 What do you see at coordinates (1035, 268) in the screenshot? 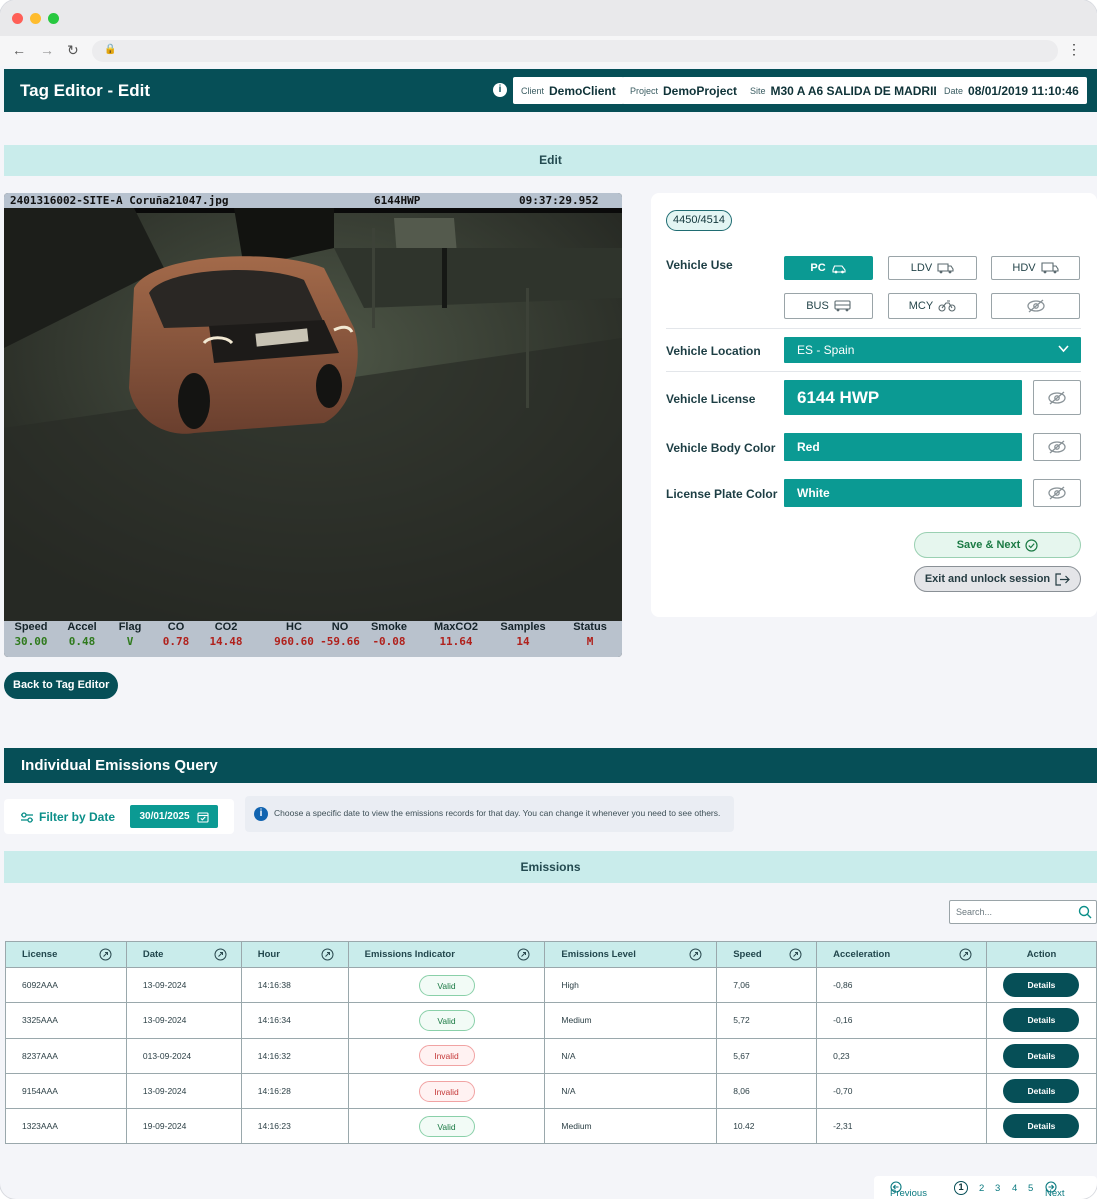
I see `vehicle-type-hdv-button: HDV` at bounding box center [1035, 268].